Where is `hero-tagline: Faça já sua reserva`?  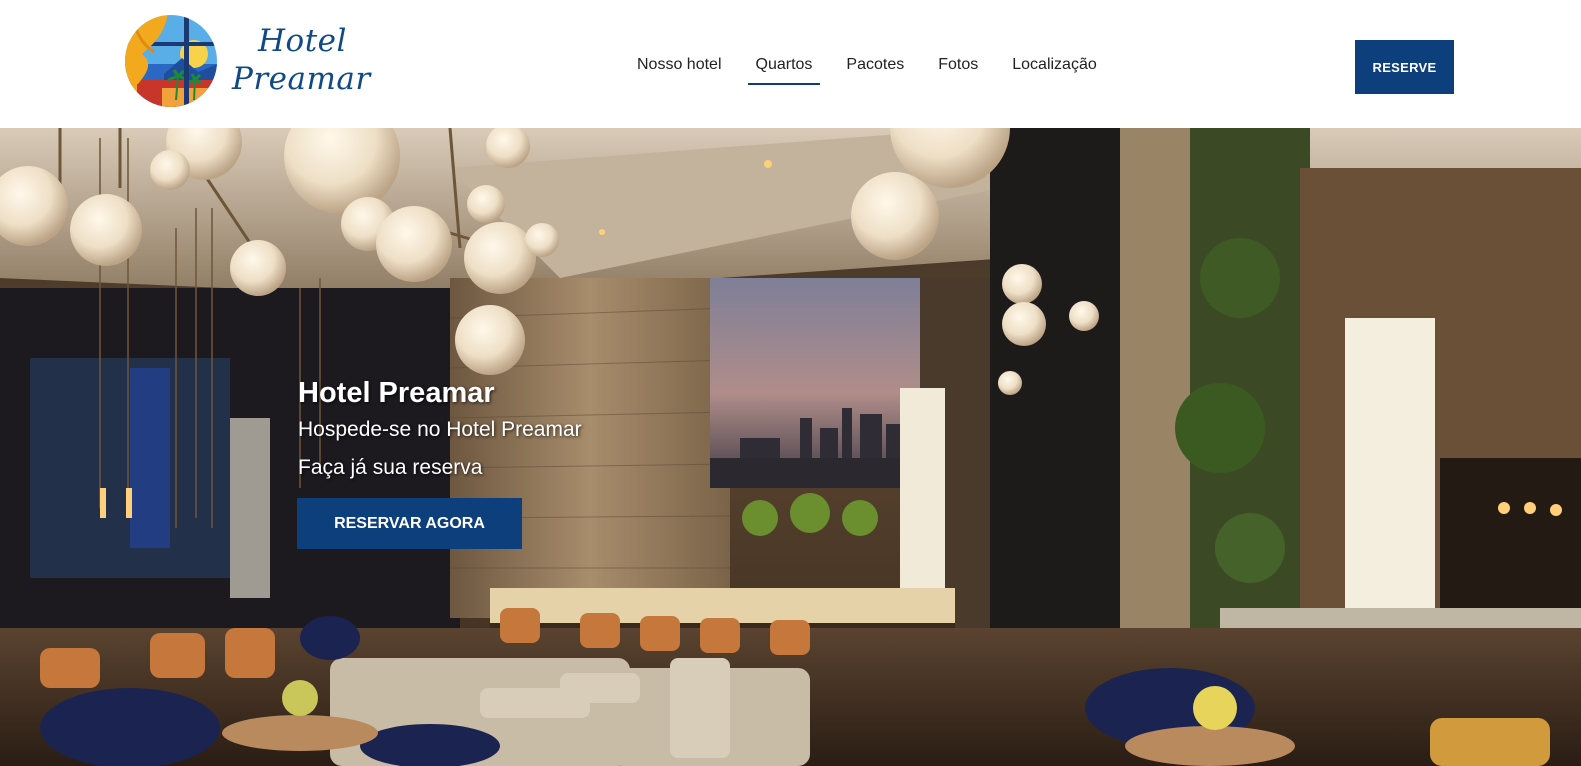
hero-tagline: Faça já sua reserva is located at coordinates (390, 467).